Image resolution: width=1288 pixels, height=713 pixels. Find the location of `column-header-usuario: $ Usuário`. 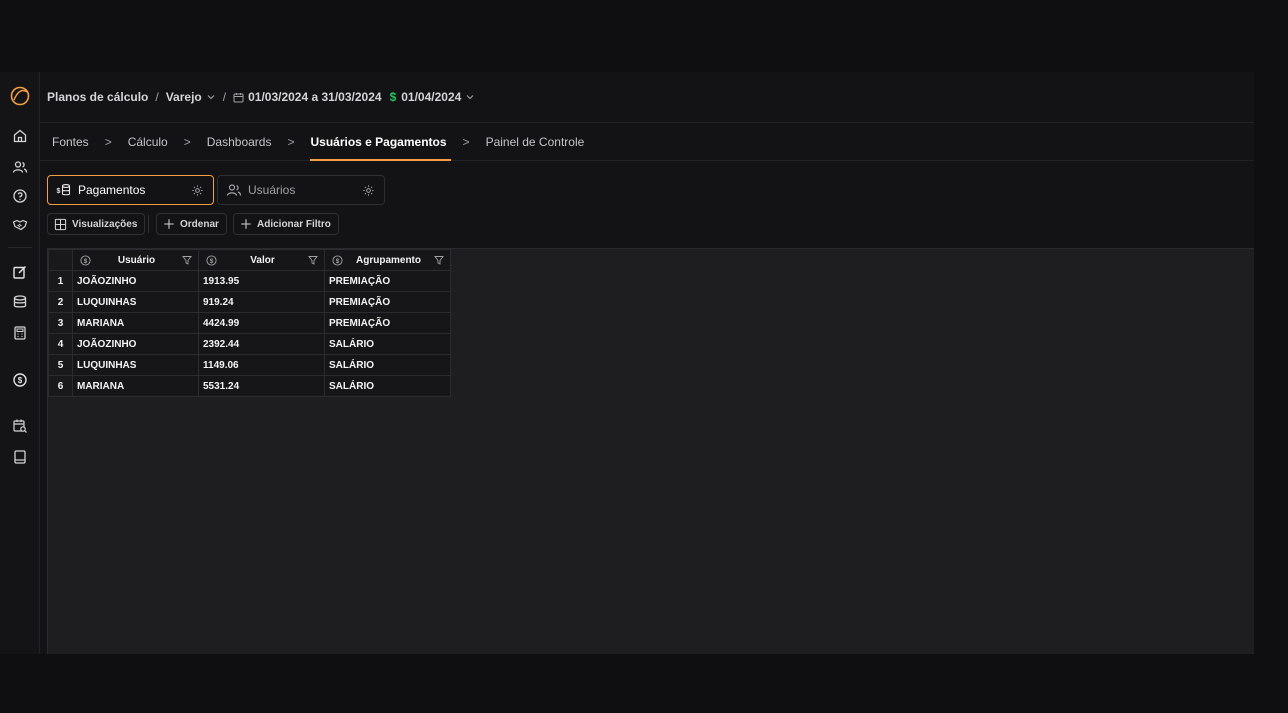

column-header-usuario: $ Usuário is located at coordinates (135, 260).